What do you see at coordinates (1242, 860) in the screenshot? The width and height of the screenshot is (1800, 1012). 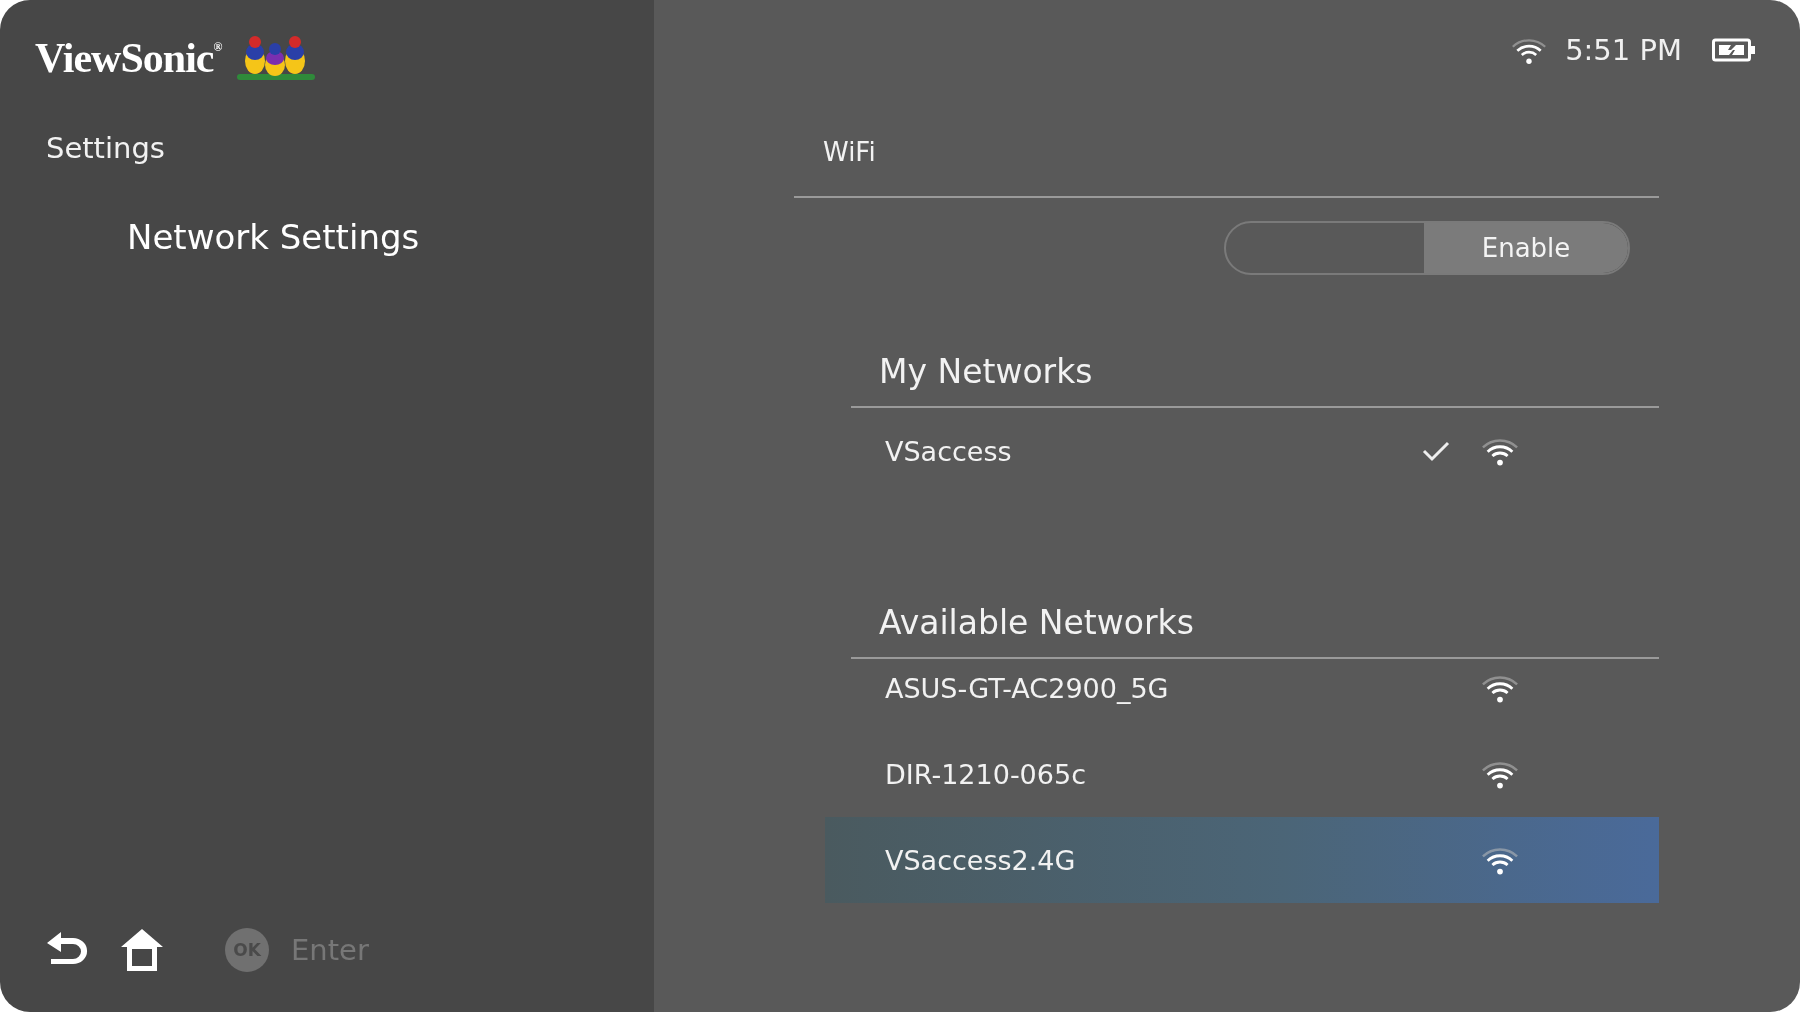 I see `selected-network-row: VSaccess2.4G` at bounding box center [1242, 860].